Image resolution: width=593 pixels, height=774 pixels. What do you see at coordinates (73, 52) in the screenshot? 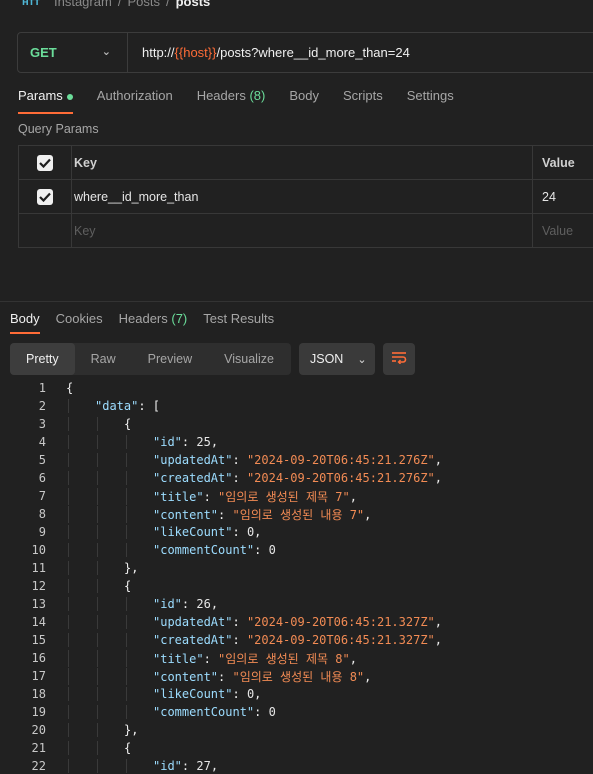
I see `method-select: GET ⌄` at bounding box center [73, 52].